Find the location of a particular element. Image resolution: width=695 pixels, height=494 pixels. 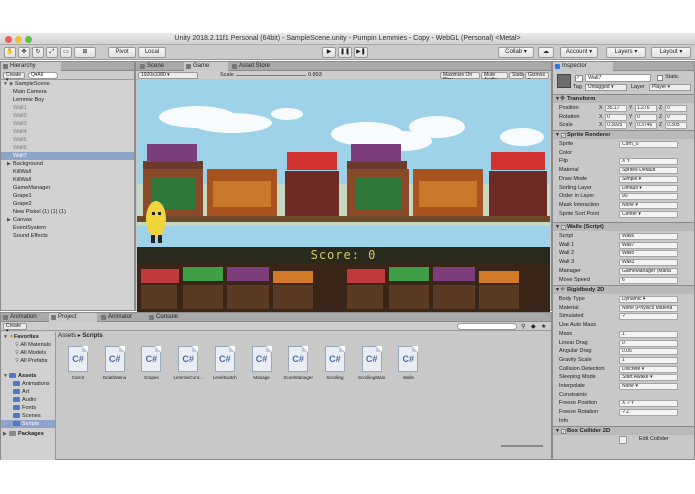

folder-item: Scenes is located at coordinates (28, 416).